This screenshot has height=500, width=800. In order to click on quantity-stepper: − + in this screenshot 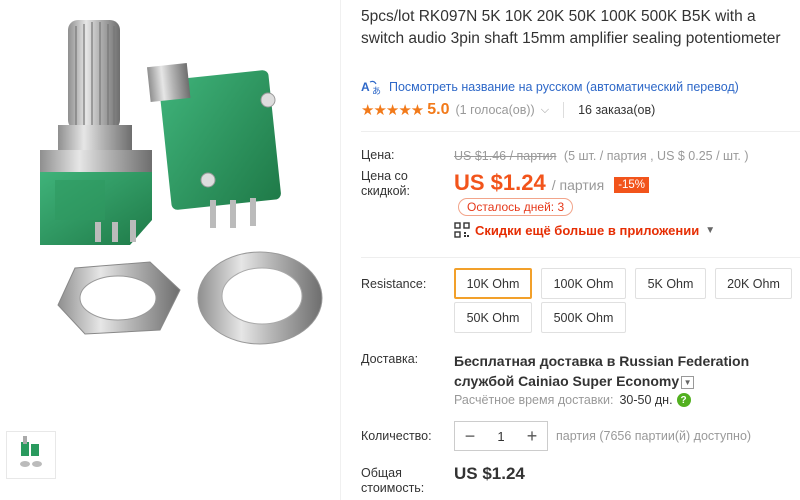, I will do `click(501, 436)`.